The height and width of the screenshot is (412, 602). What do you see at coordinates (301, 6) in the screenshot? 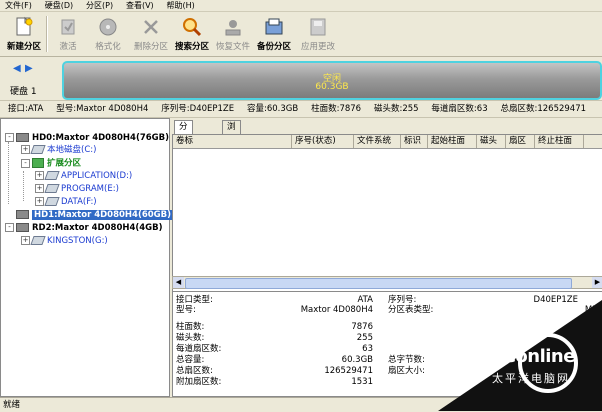
I see `menu-bar: 文件(F) 硬盘(D) 分区(P) 查看(V) 帮助(H)` at bounding box center [301, 6].